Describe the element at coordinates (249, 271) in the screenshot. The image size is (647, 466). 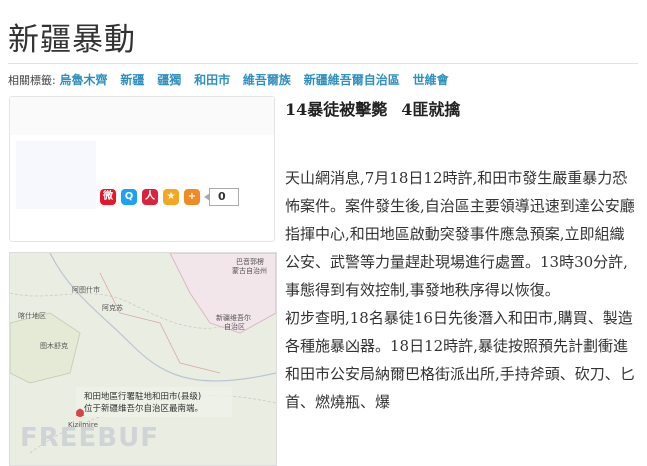
I see `map-label: 蒙古自治州` at that location.